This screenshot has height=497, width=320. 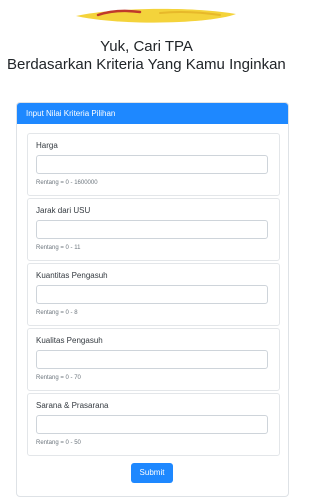 I want to click on field-kualitas-pengasuh: Kualitas Pengasuh Rentang = 0 - 70, so click(x=153, y=359).